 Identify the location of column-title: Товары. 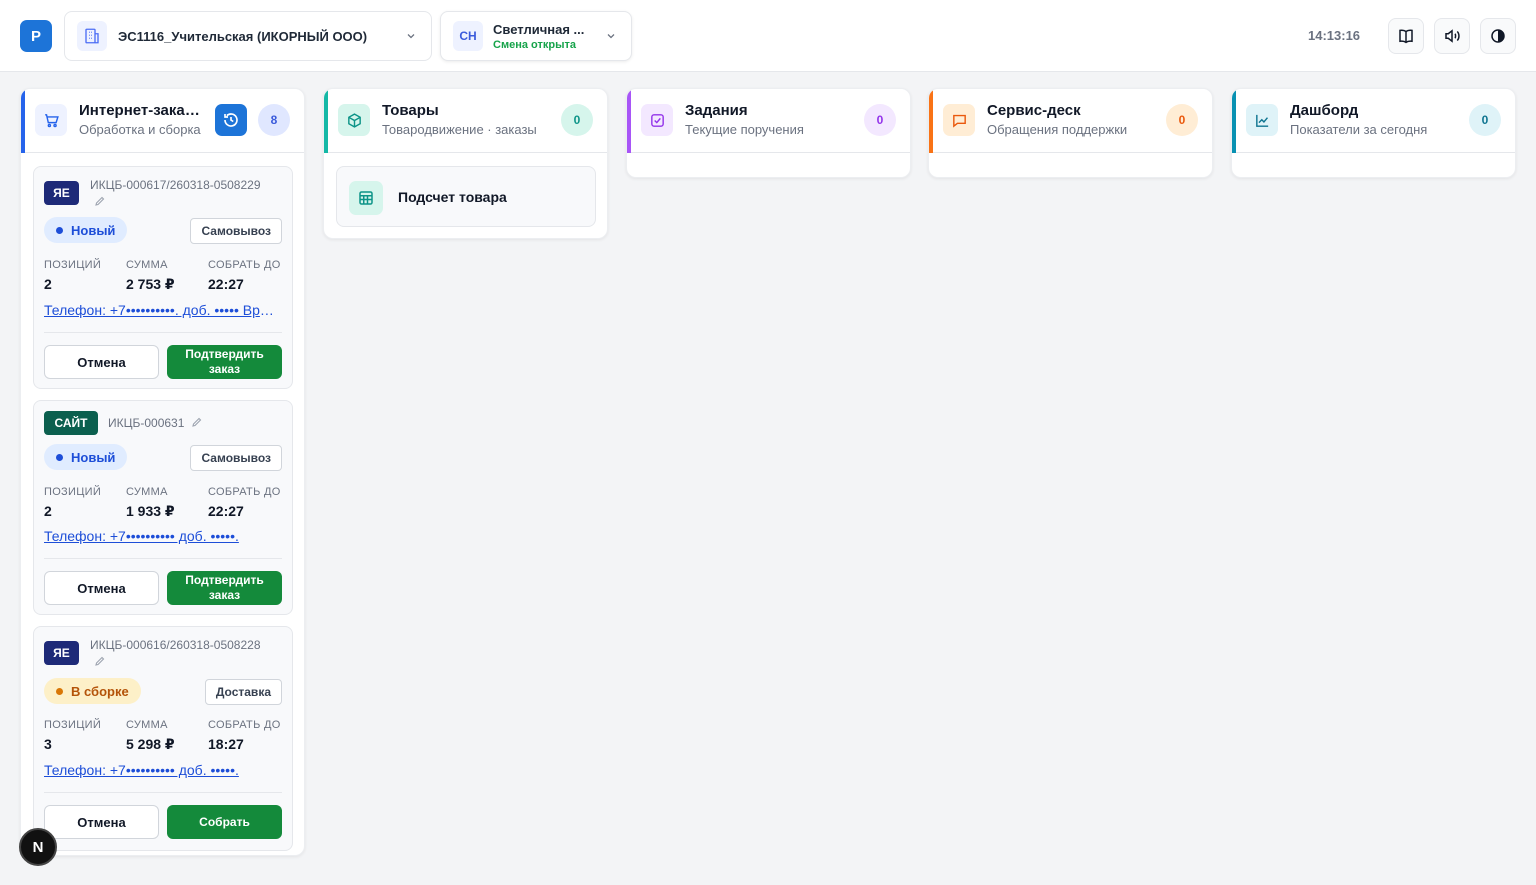
(410, 110).